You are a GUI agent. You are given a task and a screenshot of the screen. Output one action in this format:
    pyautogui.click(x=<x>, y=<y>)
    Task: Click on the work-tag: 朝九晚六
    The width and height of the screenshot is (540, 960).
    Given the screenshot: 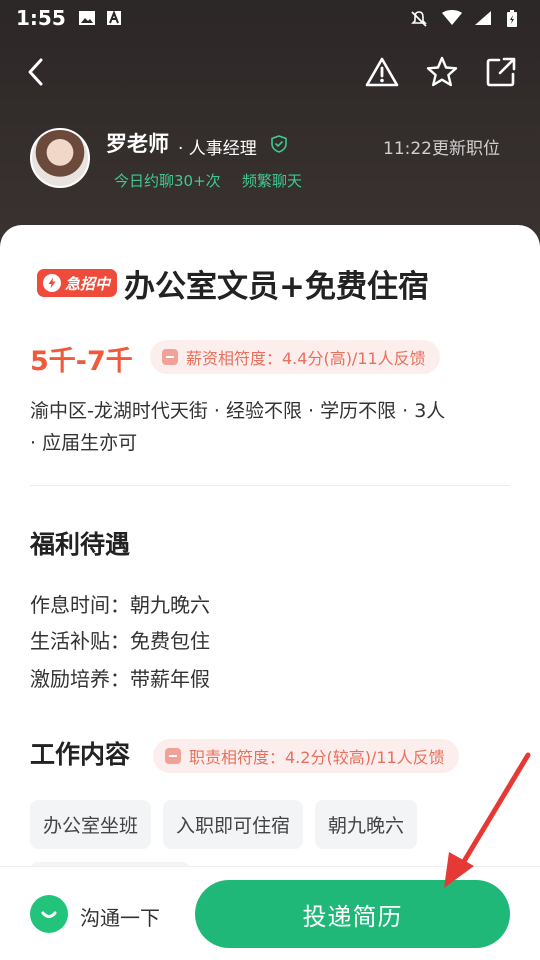 What is the action you would take?
    pyautogui.click(x=366, y=824)
    